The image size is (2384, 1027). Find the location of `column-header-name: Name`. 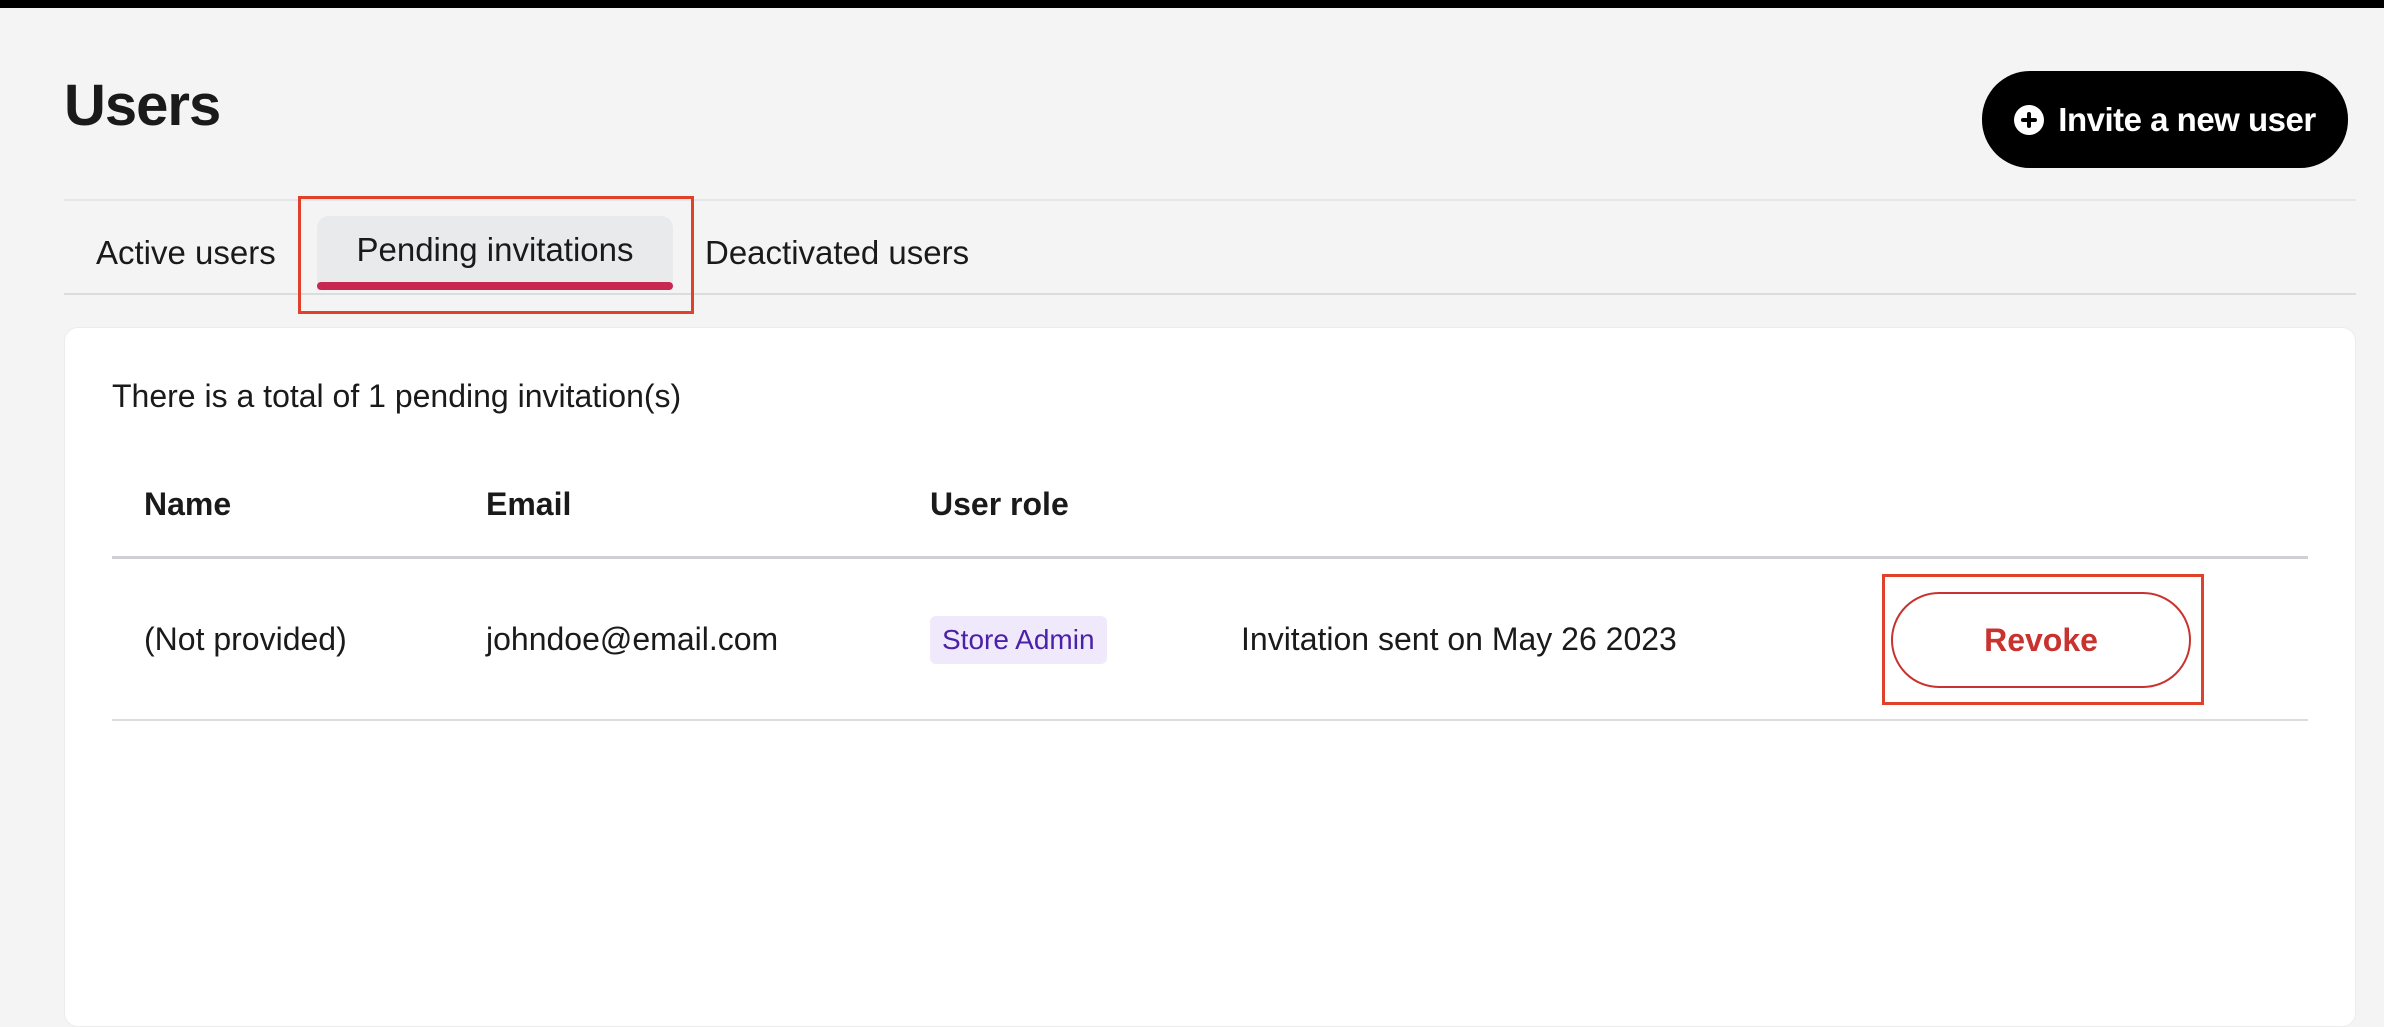

column-header-name: Name is located at coordinates (188, 504).